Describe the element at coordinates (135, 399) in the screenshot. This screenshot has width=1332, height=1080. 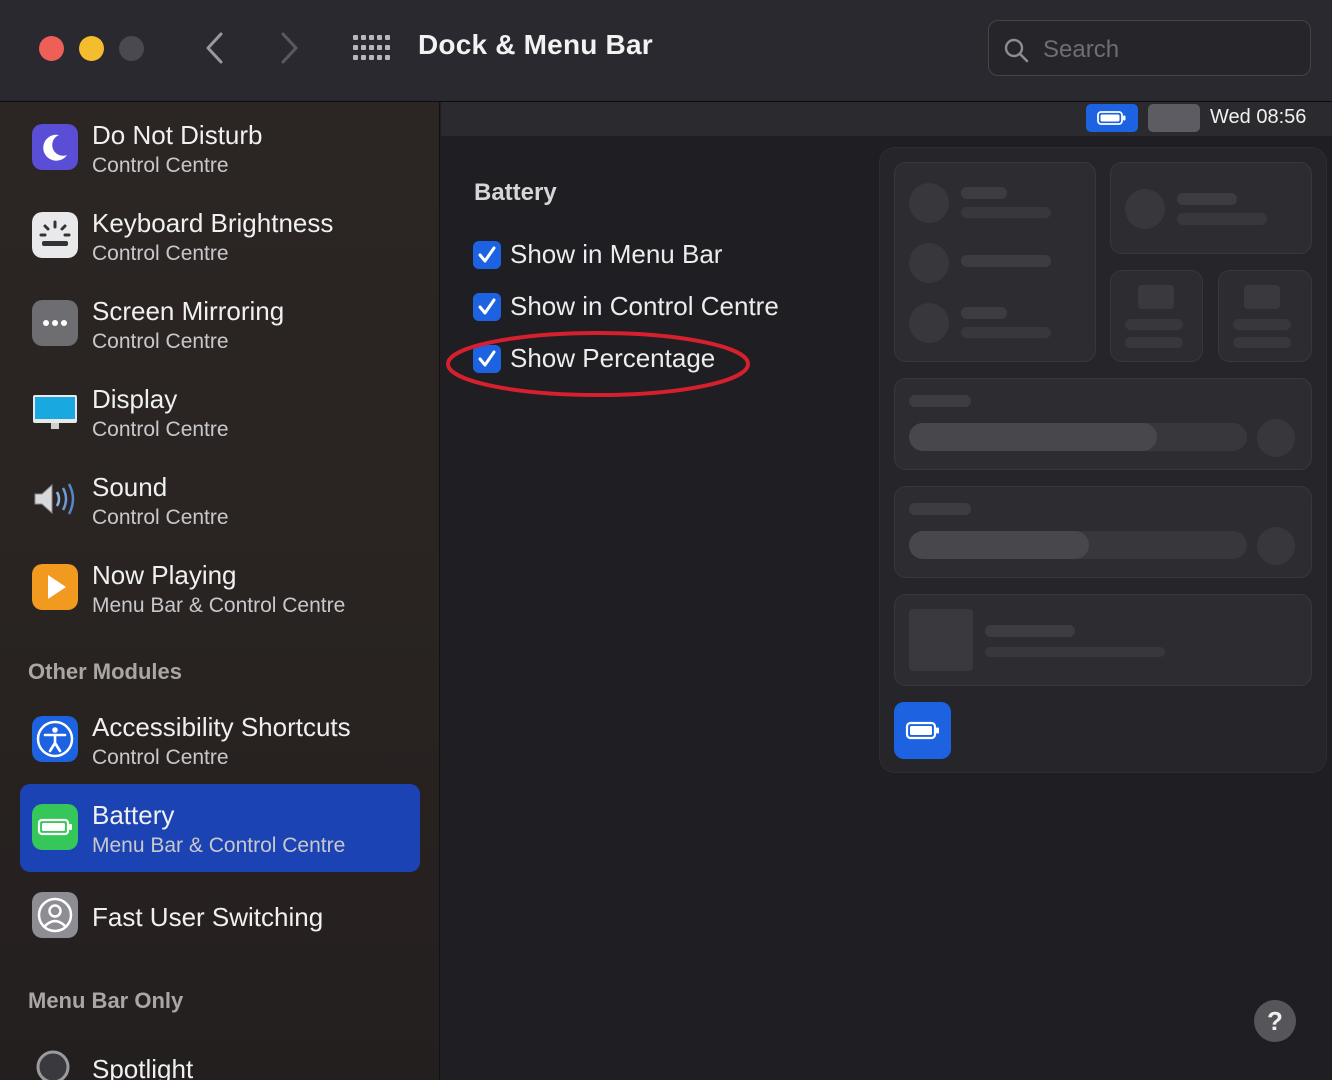
I see `sidebar-item-label: Display` at that location.